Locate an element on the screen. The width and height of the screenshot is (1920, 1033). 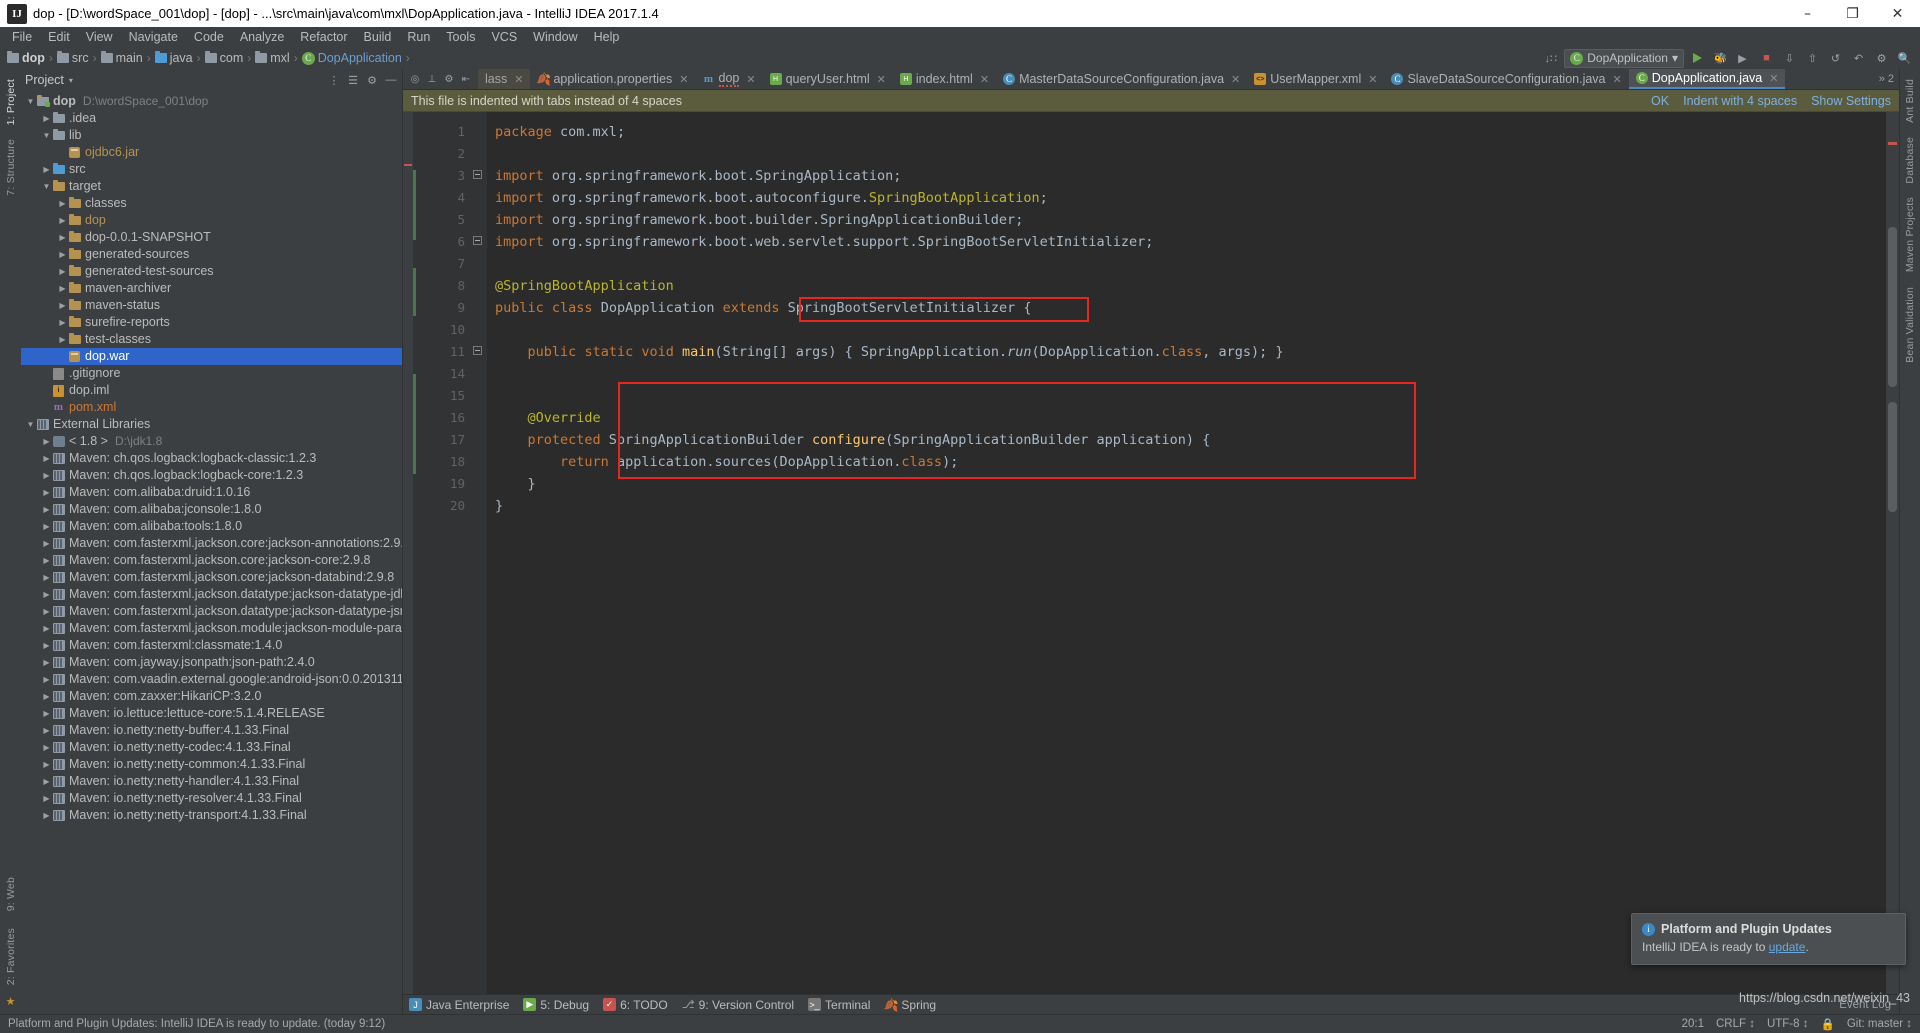
code-line: @SpringBootApplication is located at coordinates (1190, 286).